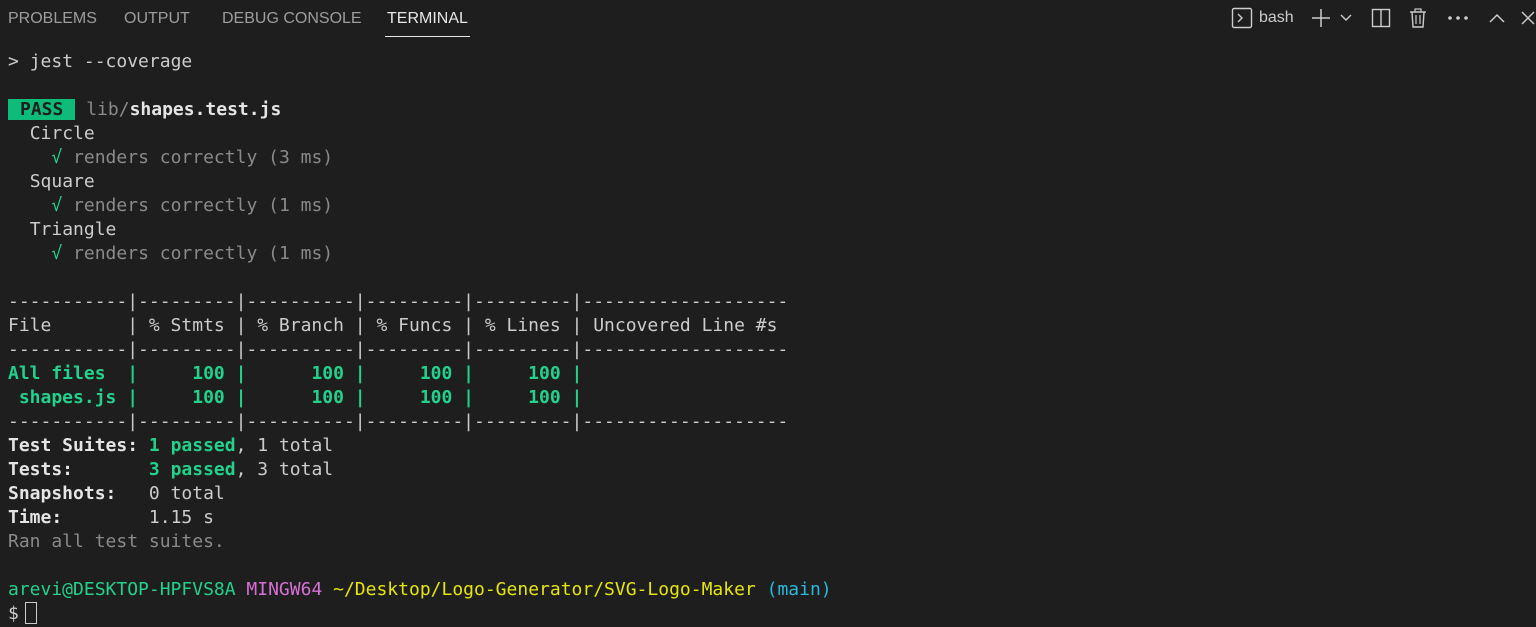 The image size is (1536, 627). What do you see at coordinates (68, 373) in the screenshot?
I see `coverage-row-label: All files` at bounding box center [68, 373].